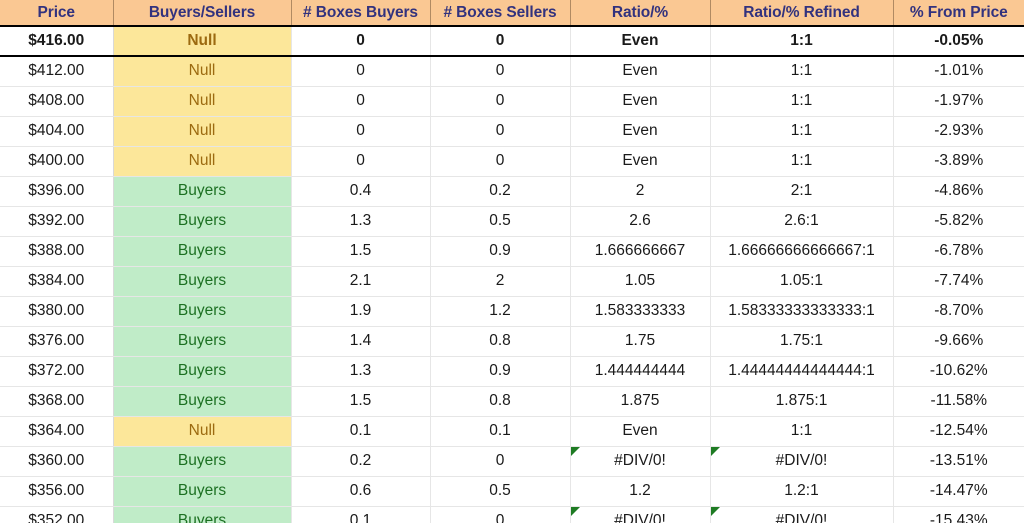  Describe the element at coordinates (57, 191) in the screenshot. I see `cell-price: $396.00` at that location.